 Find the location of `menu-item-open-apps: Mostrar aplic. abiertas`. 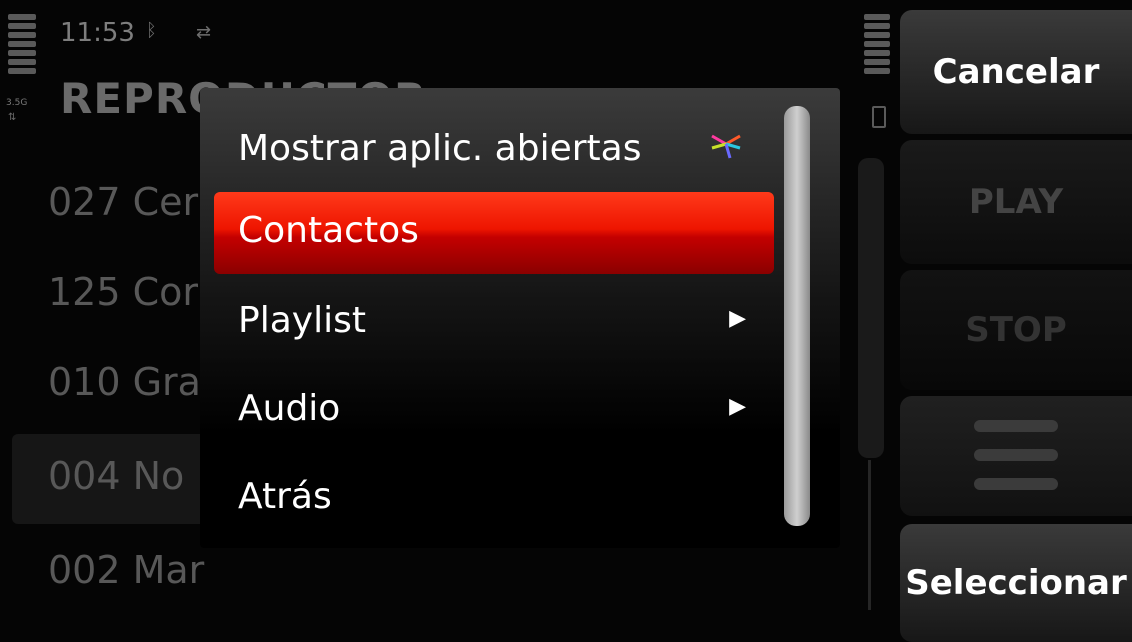

menu-item-open-apps: Mostrar aplic. abiertas is located at coordinates (494, 151).